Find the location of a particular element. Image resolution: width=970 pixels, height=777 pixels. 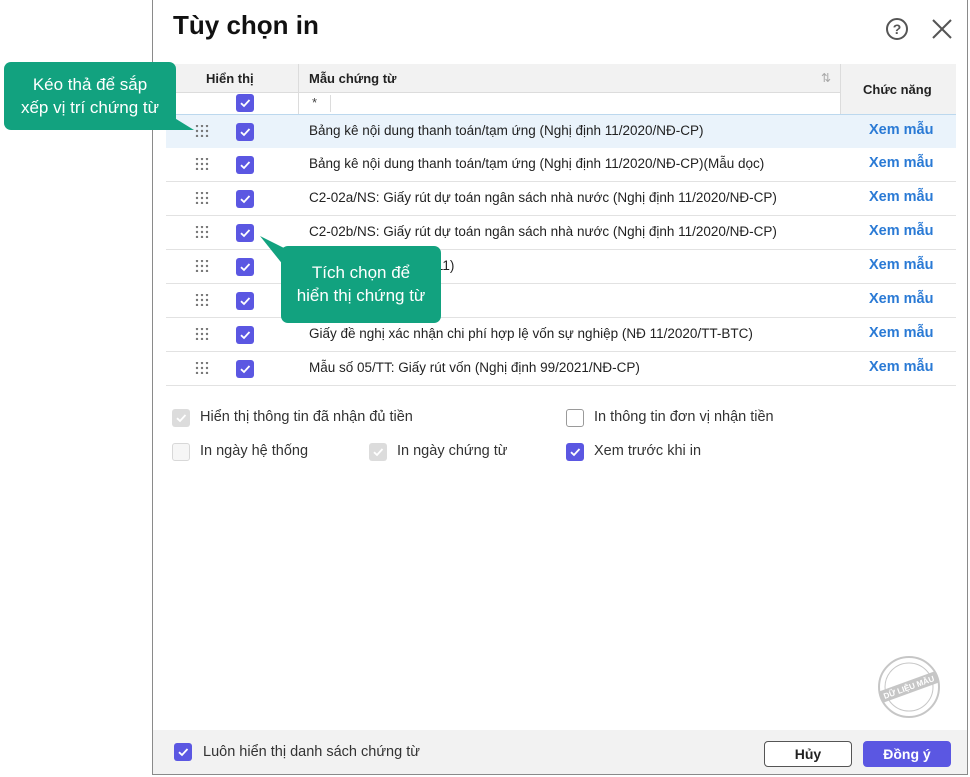

always-show-label: Luôn hiển thị danh sách chứng từ is located at coordinates (311, 752).